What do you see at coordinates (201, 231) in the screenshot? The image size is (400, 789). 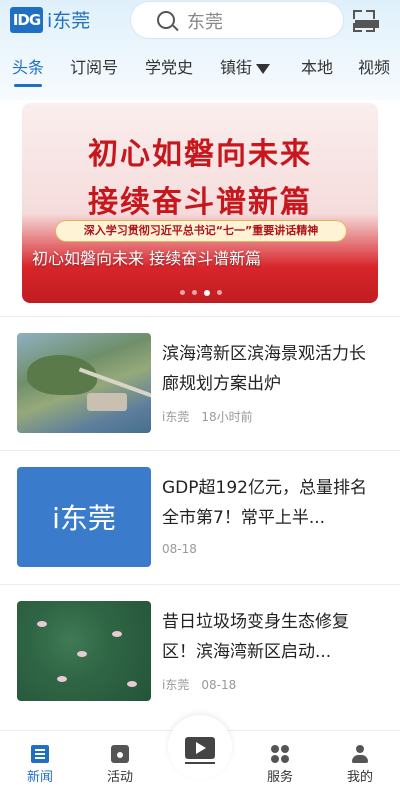 I see `banner-subline: 深入学习贯彻习近平总书记“七一”重要讲话精神` at bounding box center [201, 231].